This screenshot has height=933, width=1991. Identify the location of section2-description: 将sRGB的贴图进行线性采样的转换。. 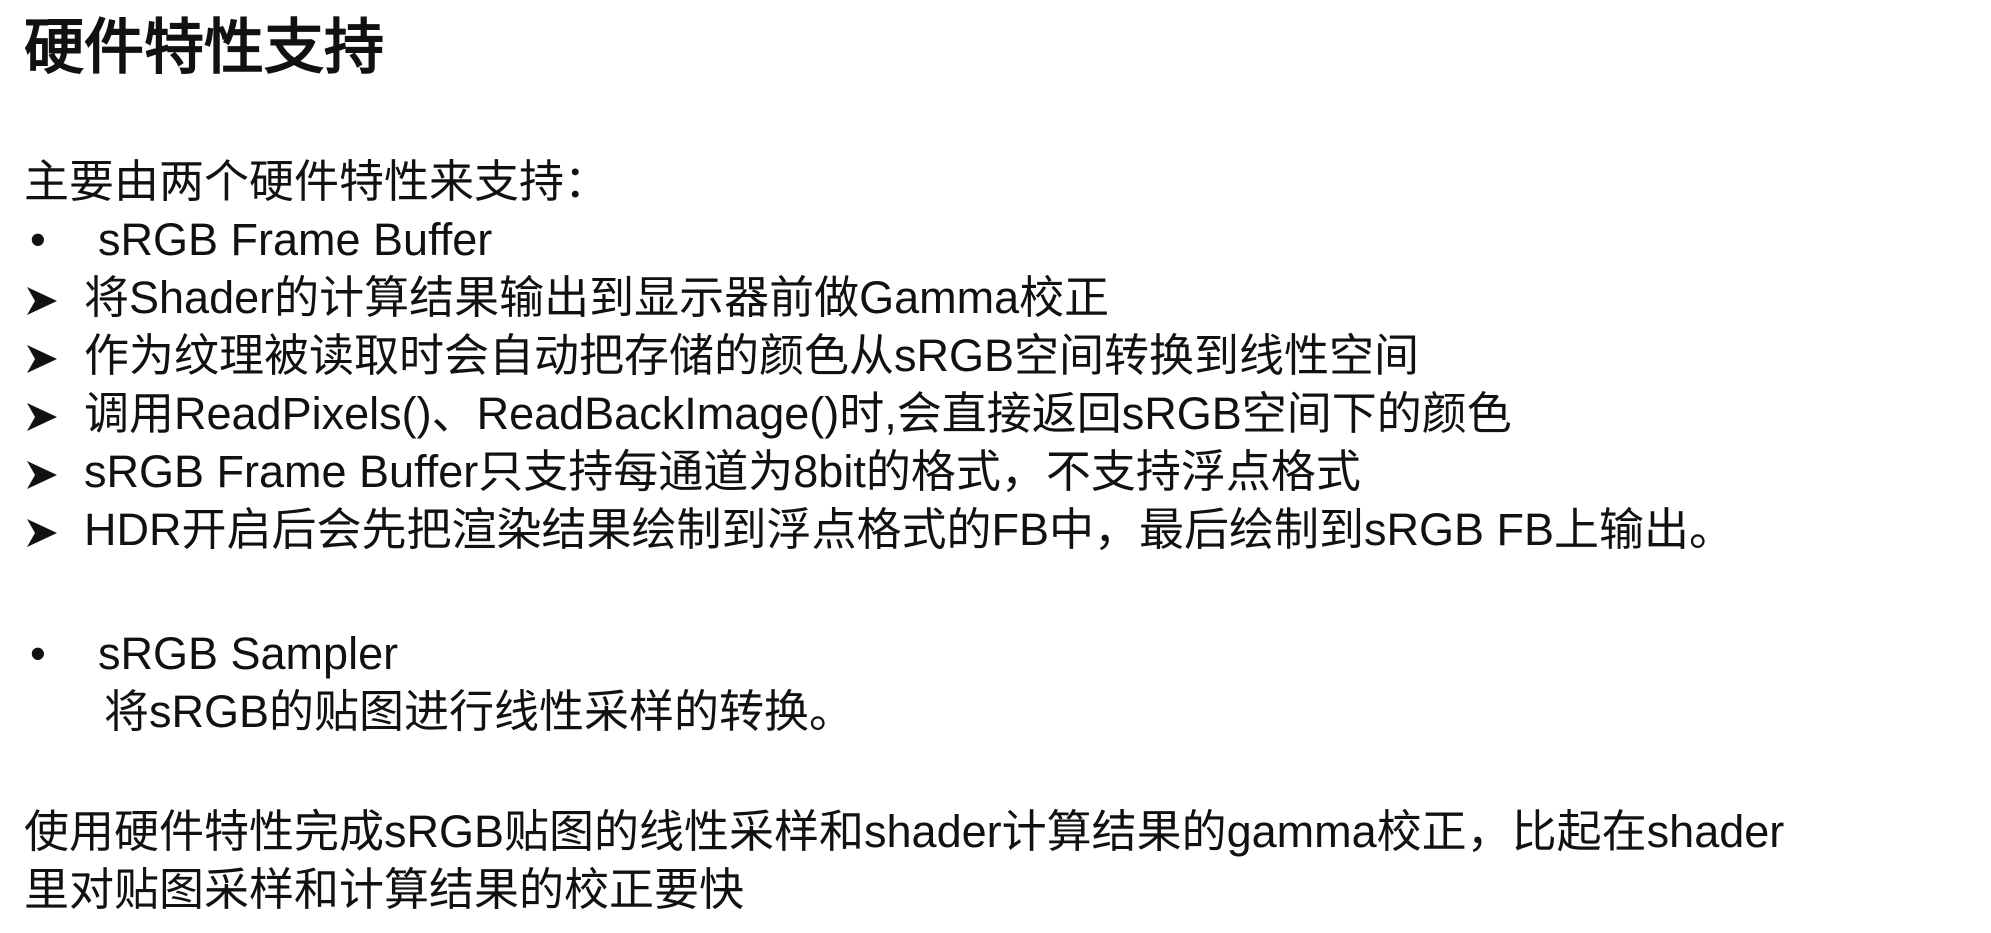
(479, 711).